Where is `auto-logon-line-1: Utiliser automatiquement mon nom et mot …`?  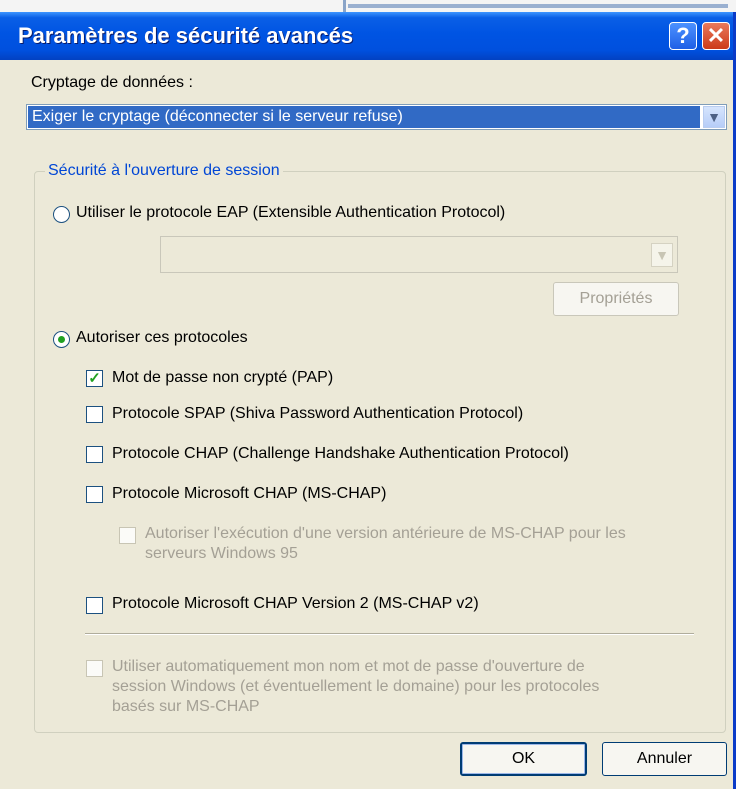
auto-logon-line-1: Utiliser automatiquement mon nom et mot … is located at coordinates (348, 666).